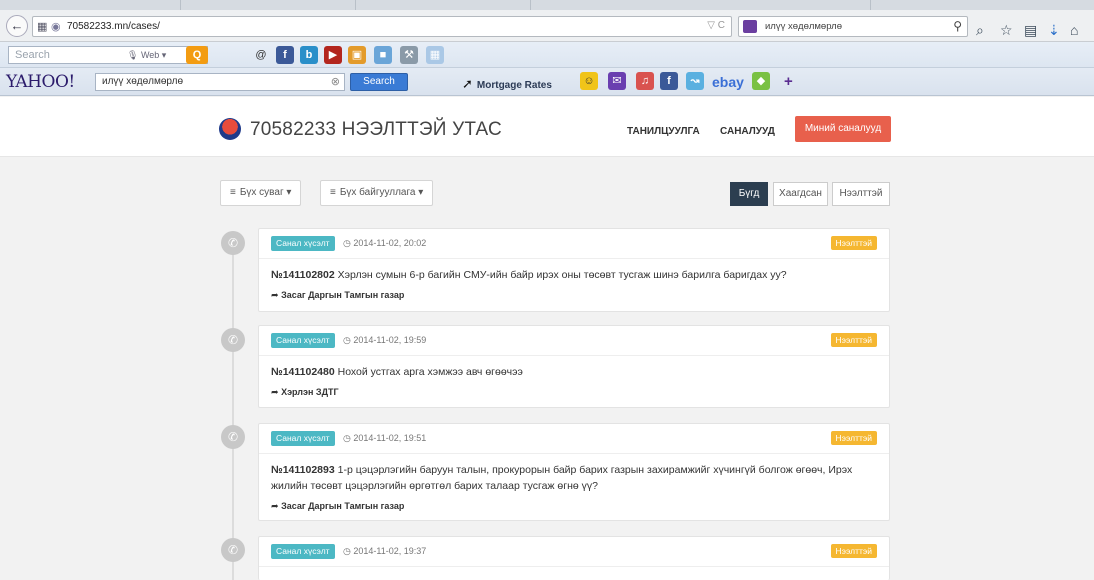 The width and height of the screenshot is (1094, 580). What do you see at coordinates (645, 81) in the screenshot?
I see `news-icon: ♫` at bounding box center [645, 81].